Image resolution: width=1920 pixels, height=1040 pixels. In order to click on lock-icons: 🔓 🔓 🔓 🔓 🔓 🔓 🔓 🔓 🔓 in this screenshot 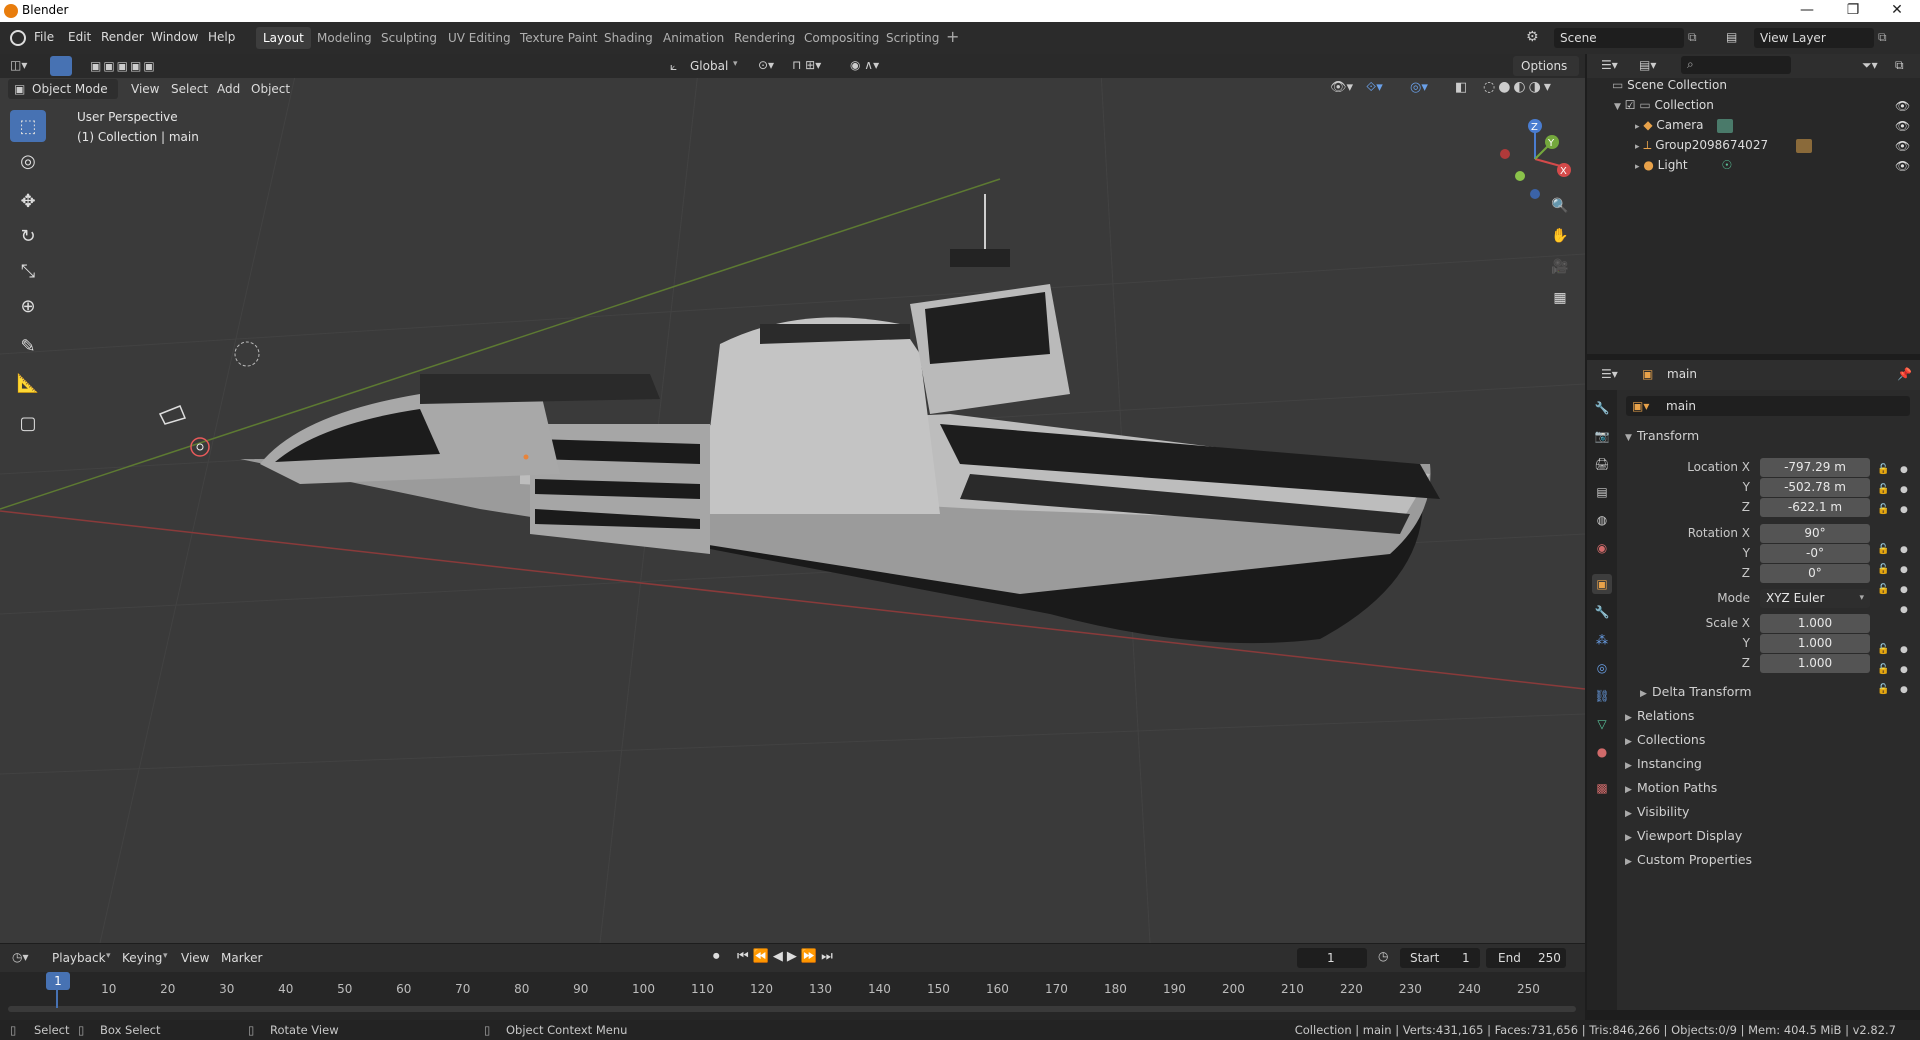, I will do `click(1883, 580)`.